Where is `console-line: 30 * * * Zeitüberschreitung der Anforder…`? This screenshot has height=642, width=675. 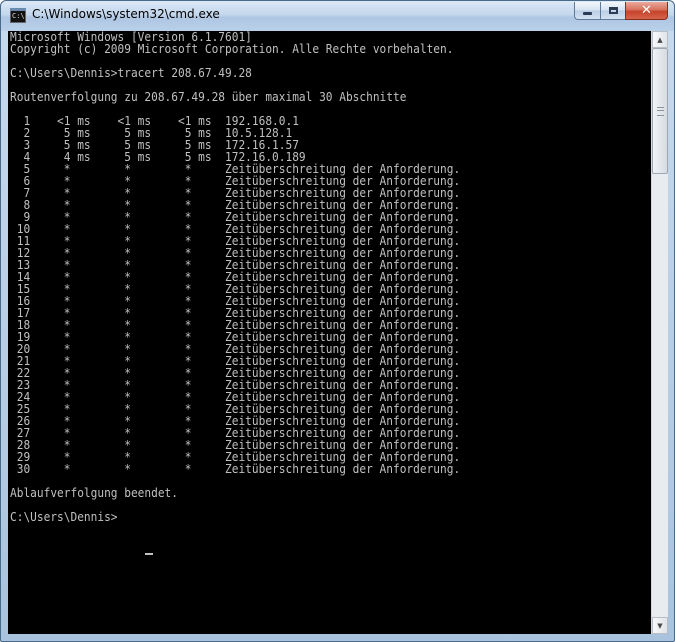 console-line: 30 * * * Zeitüberschreitung der Anforder… is located at coordinates (235, 469).